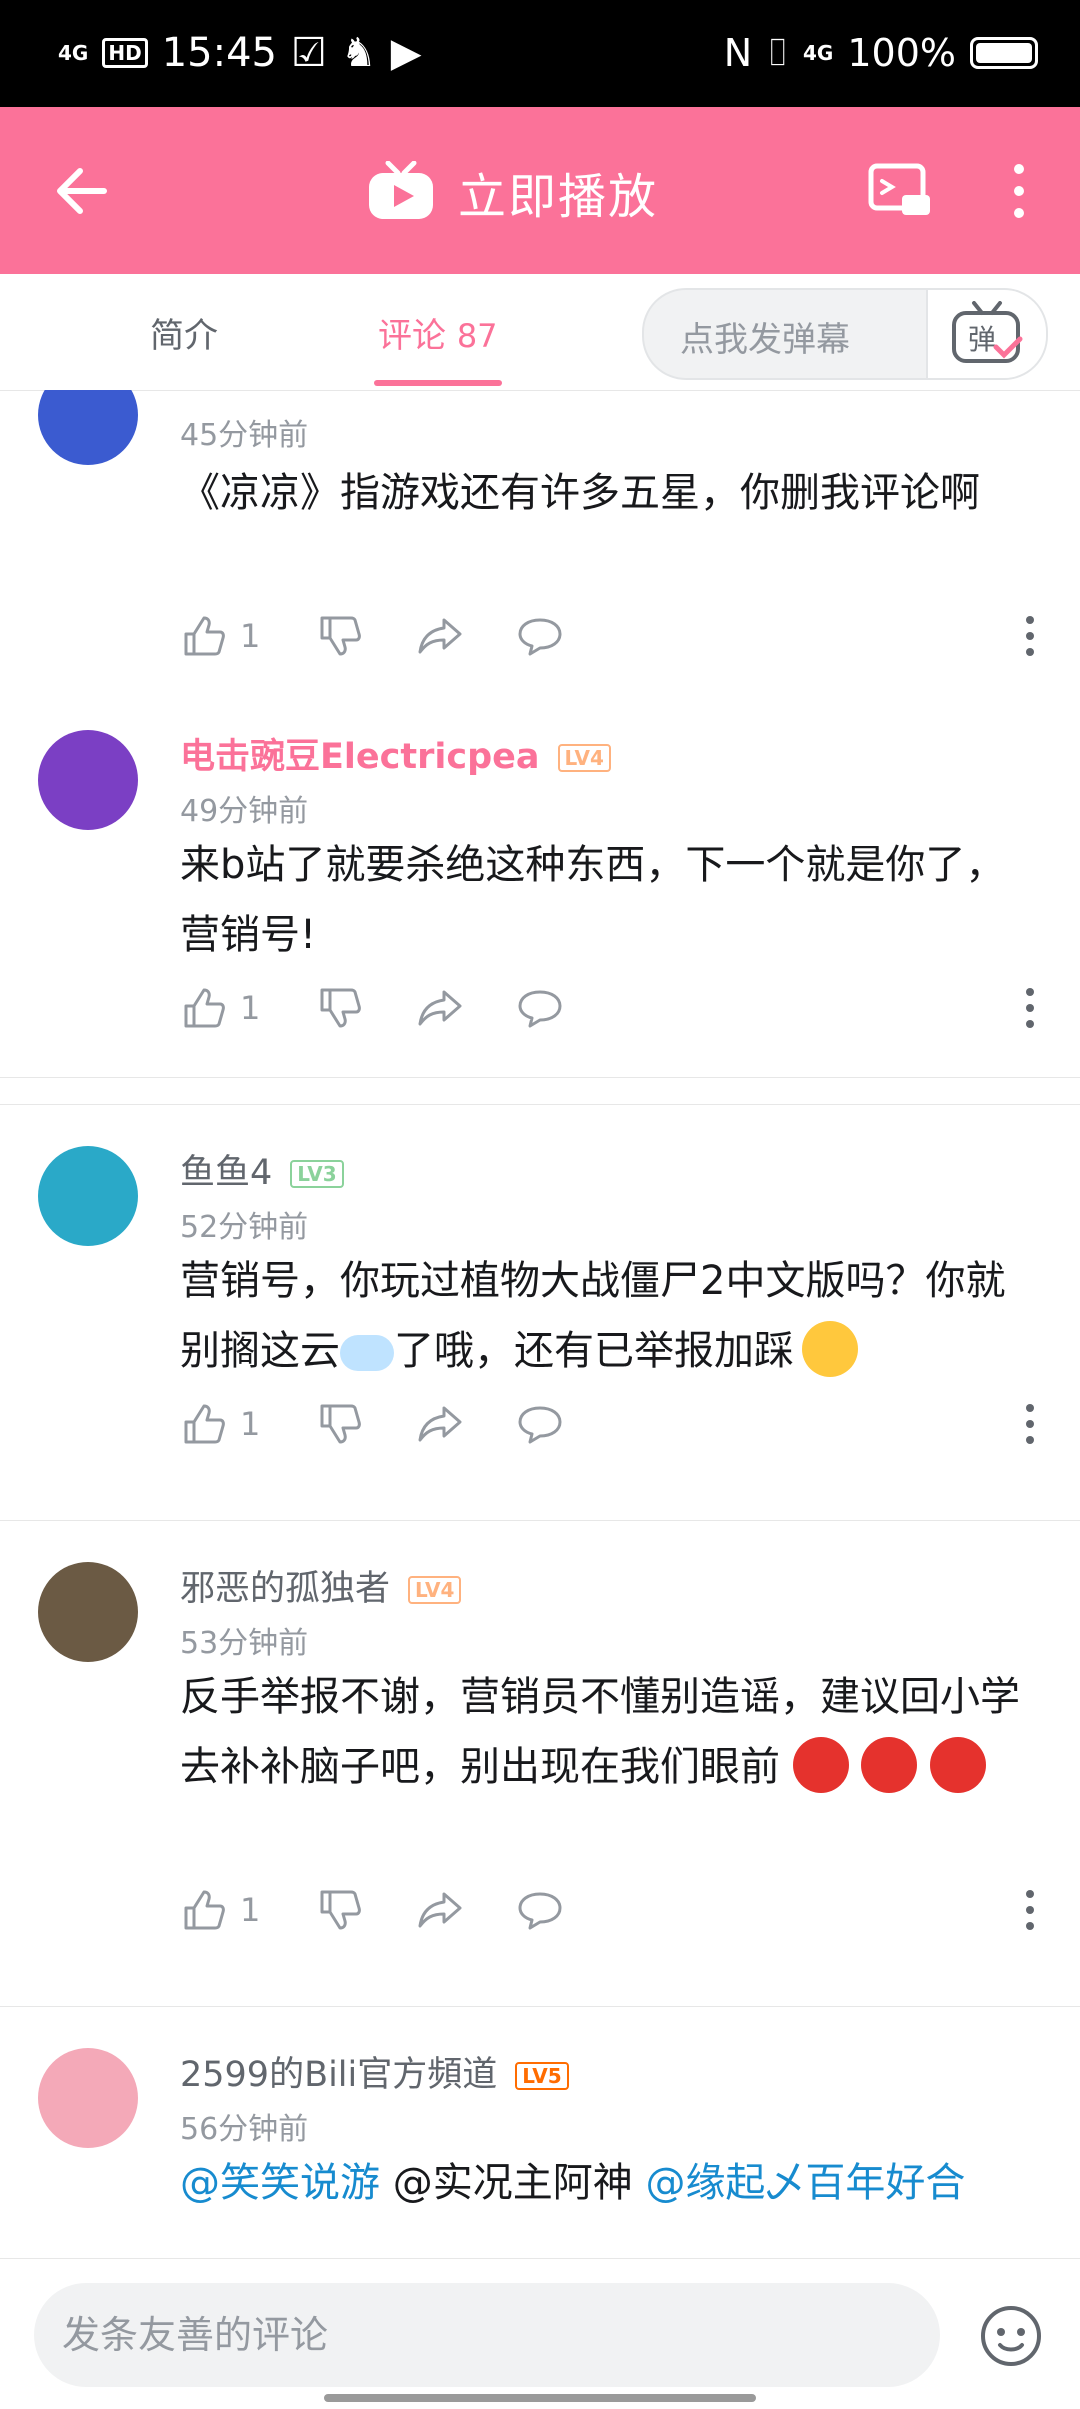 The image size is (1080, 2409). Describe the element at coordinates (244, 435) in the screenshot. I see `comment-time: 45分钟前` at that location.